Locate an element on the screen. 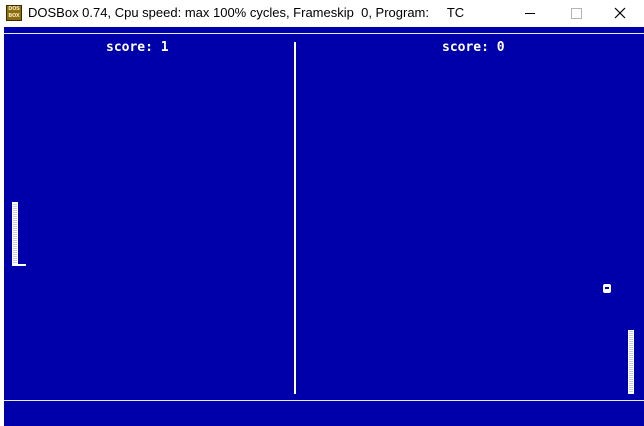 The width and height of the screenshot is (644, 426). left-paddle-foot is located at coordinates (19, 265).